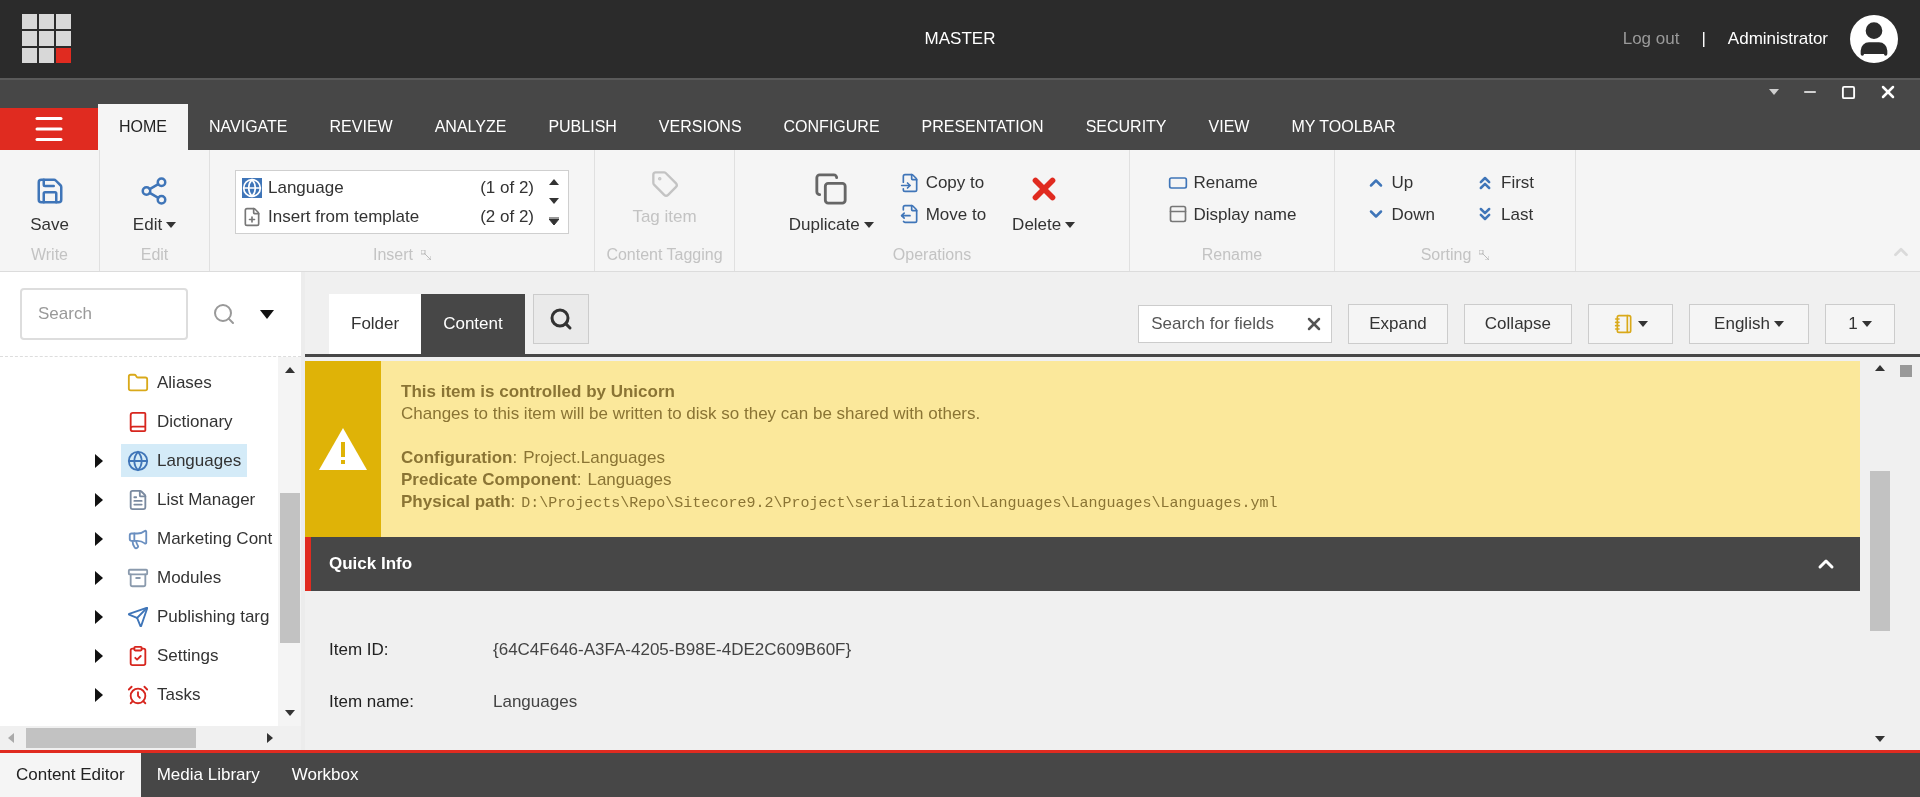 The image size is (1920, 797). What do you see at coordinates (371, 564) in the screenshot?
I see `section-title: Quick Info` at bounding box center [371, 564].